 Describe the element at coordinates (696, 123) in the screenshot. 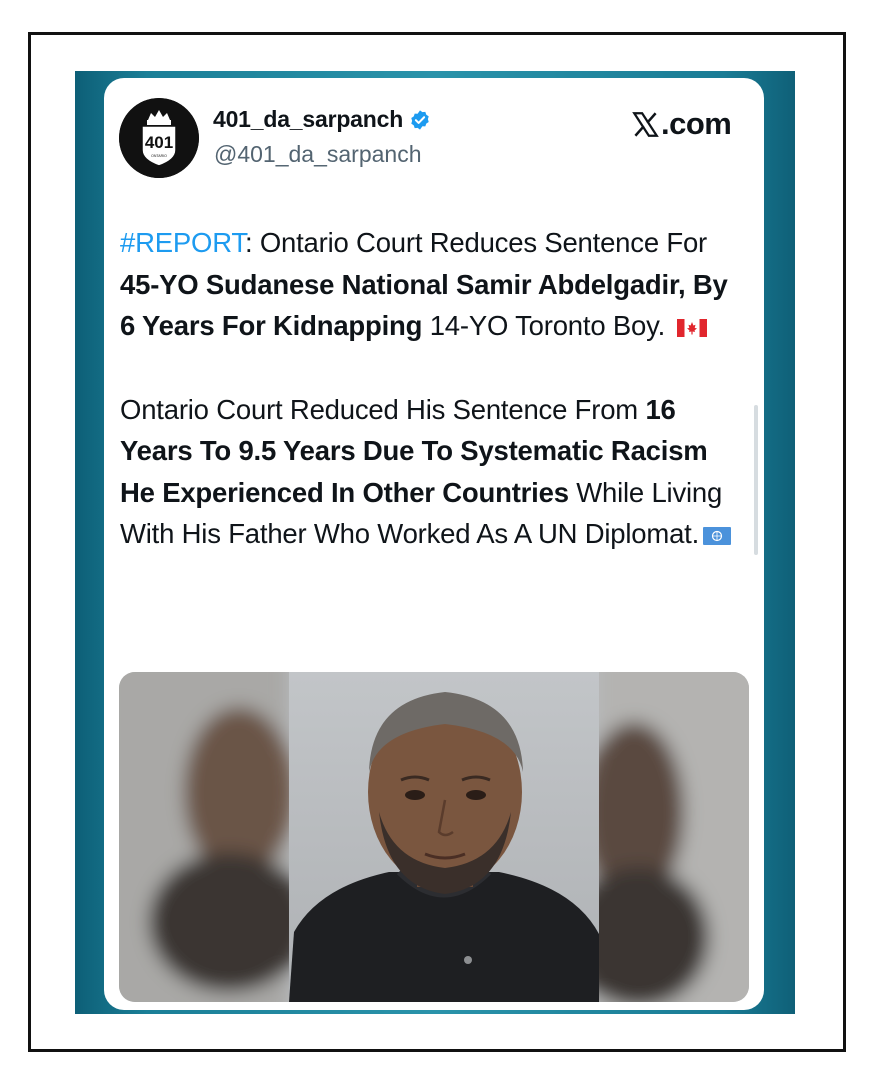

I see `site-name-suffix: .com` at that location.